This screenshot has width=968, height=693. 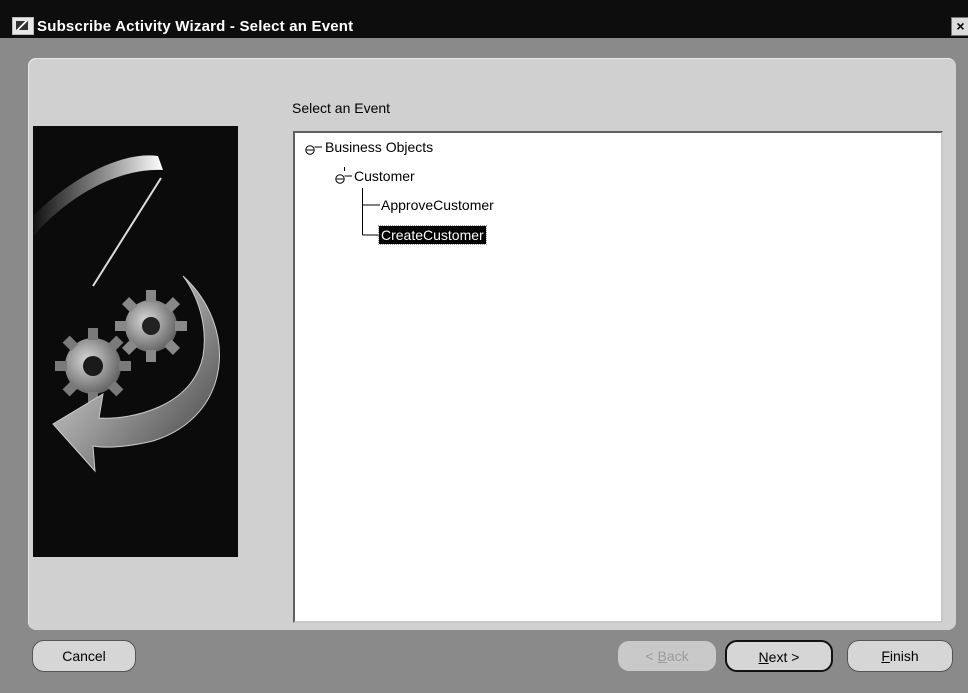 I want to click on finish-button: Finish, so click(x=900, y=656).